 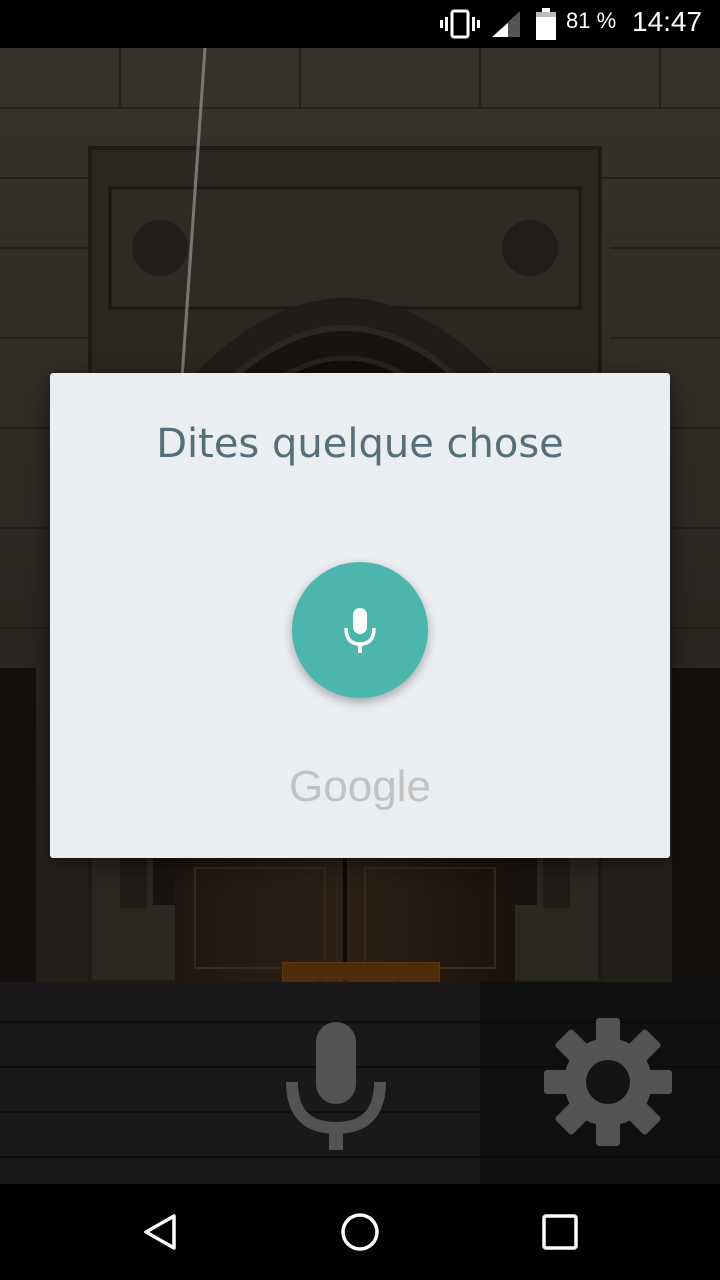 I want to click on status-bar: 81 % 14:47, so click(x=360, y=24).